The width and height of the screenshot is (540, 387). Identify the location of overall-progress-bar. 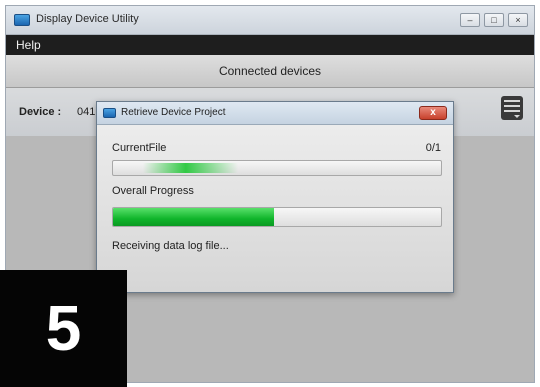
(277, 217).